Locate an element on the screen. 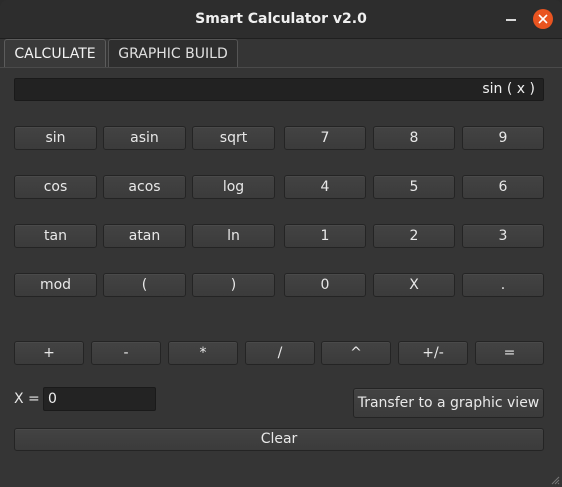 The width and height of the screenshot is (562, 487). transfer-to-graphic-view-button: Transfer to a graphic view is located at coordinates (448, 403).